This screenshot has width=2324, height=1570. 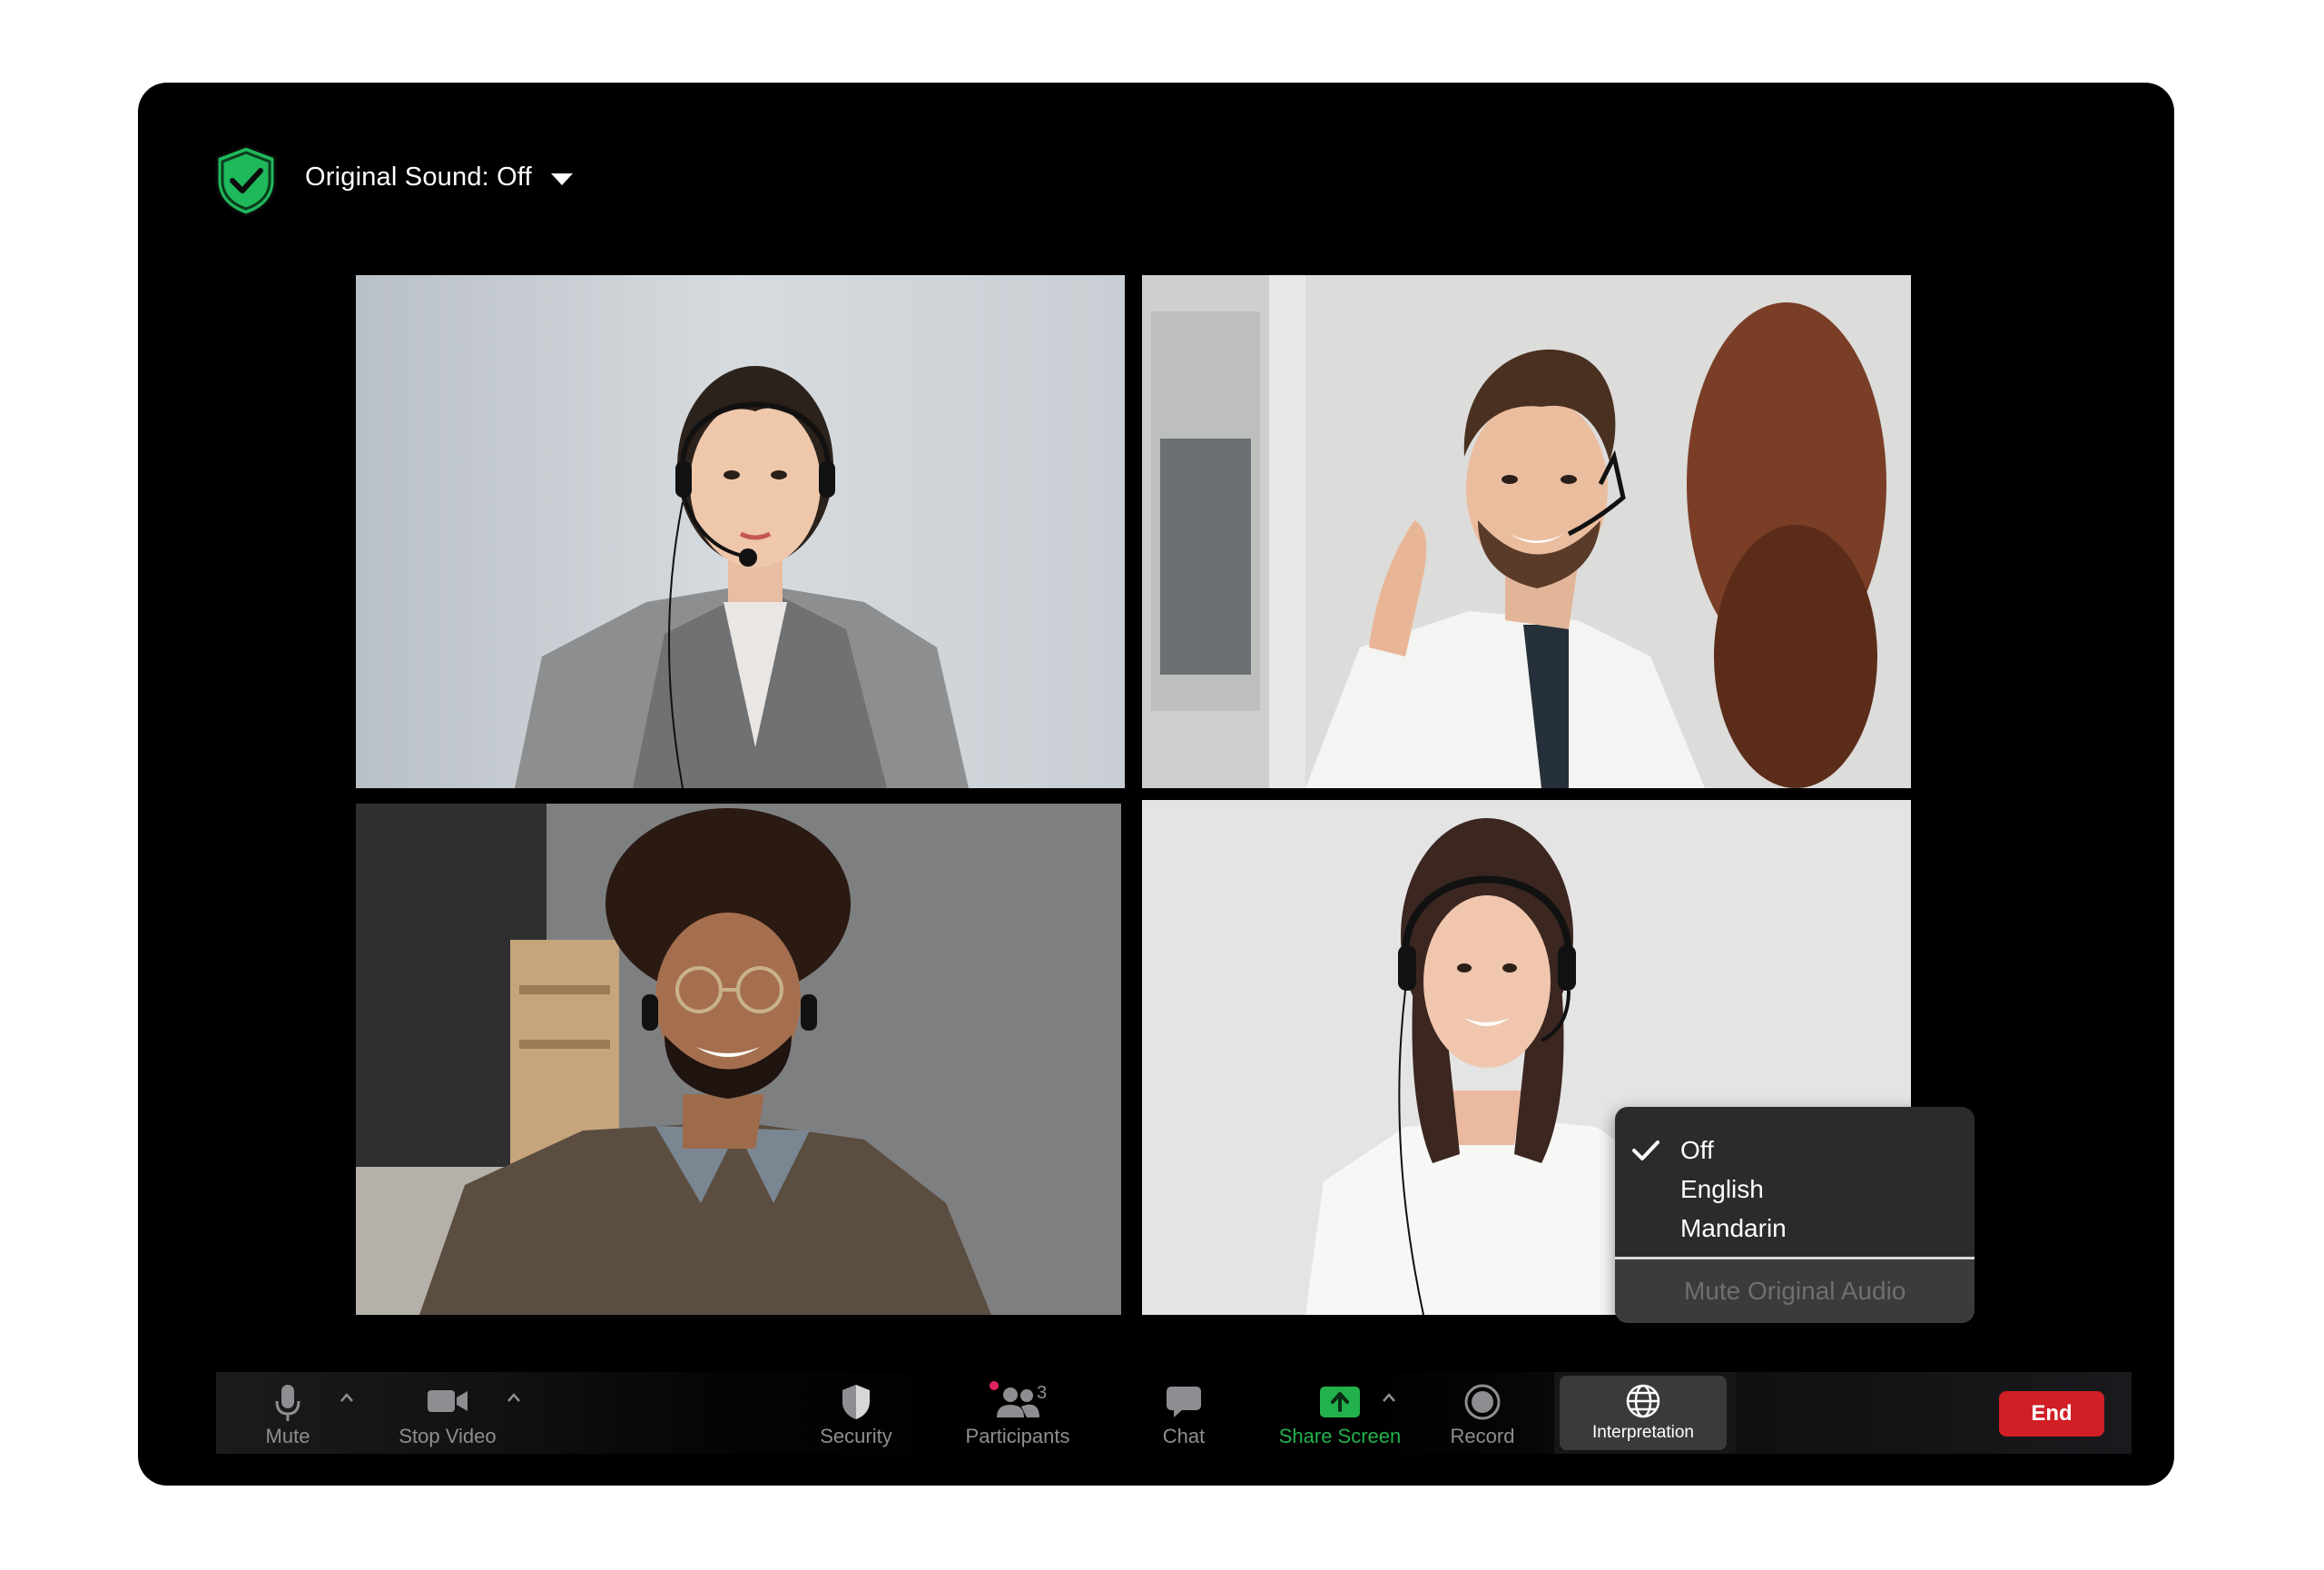 What do you see at coordinates (856, 1436) in the screenshot?
I see `security-label: Security` at bounding box center [856, 1436].